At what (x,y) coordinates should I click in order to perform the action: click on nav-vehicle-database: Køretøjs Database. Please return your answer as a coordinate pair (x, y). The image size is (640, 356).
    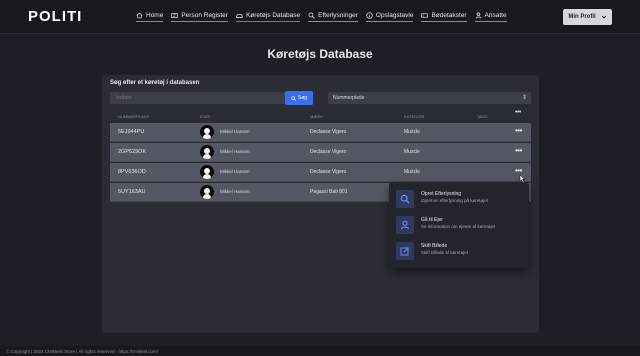
    Looking at the image, I should click on (268, 17).